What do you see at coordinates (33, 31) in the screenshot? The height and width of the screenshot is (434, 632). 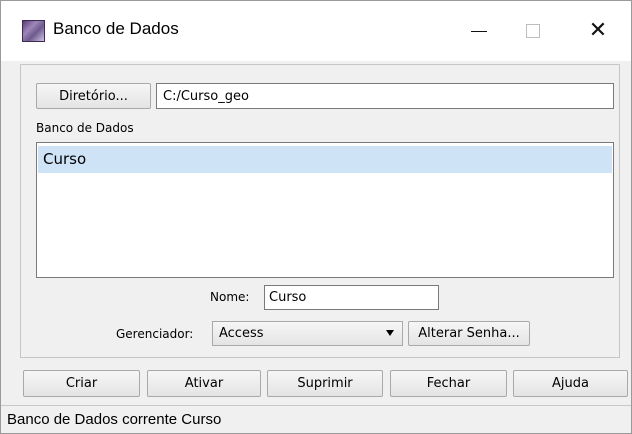 I see `app-icon` at bounding box center [33, 31].